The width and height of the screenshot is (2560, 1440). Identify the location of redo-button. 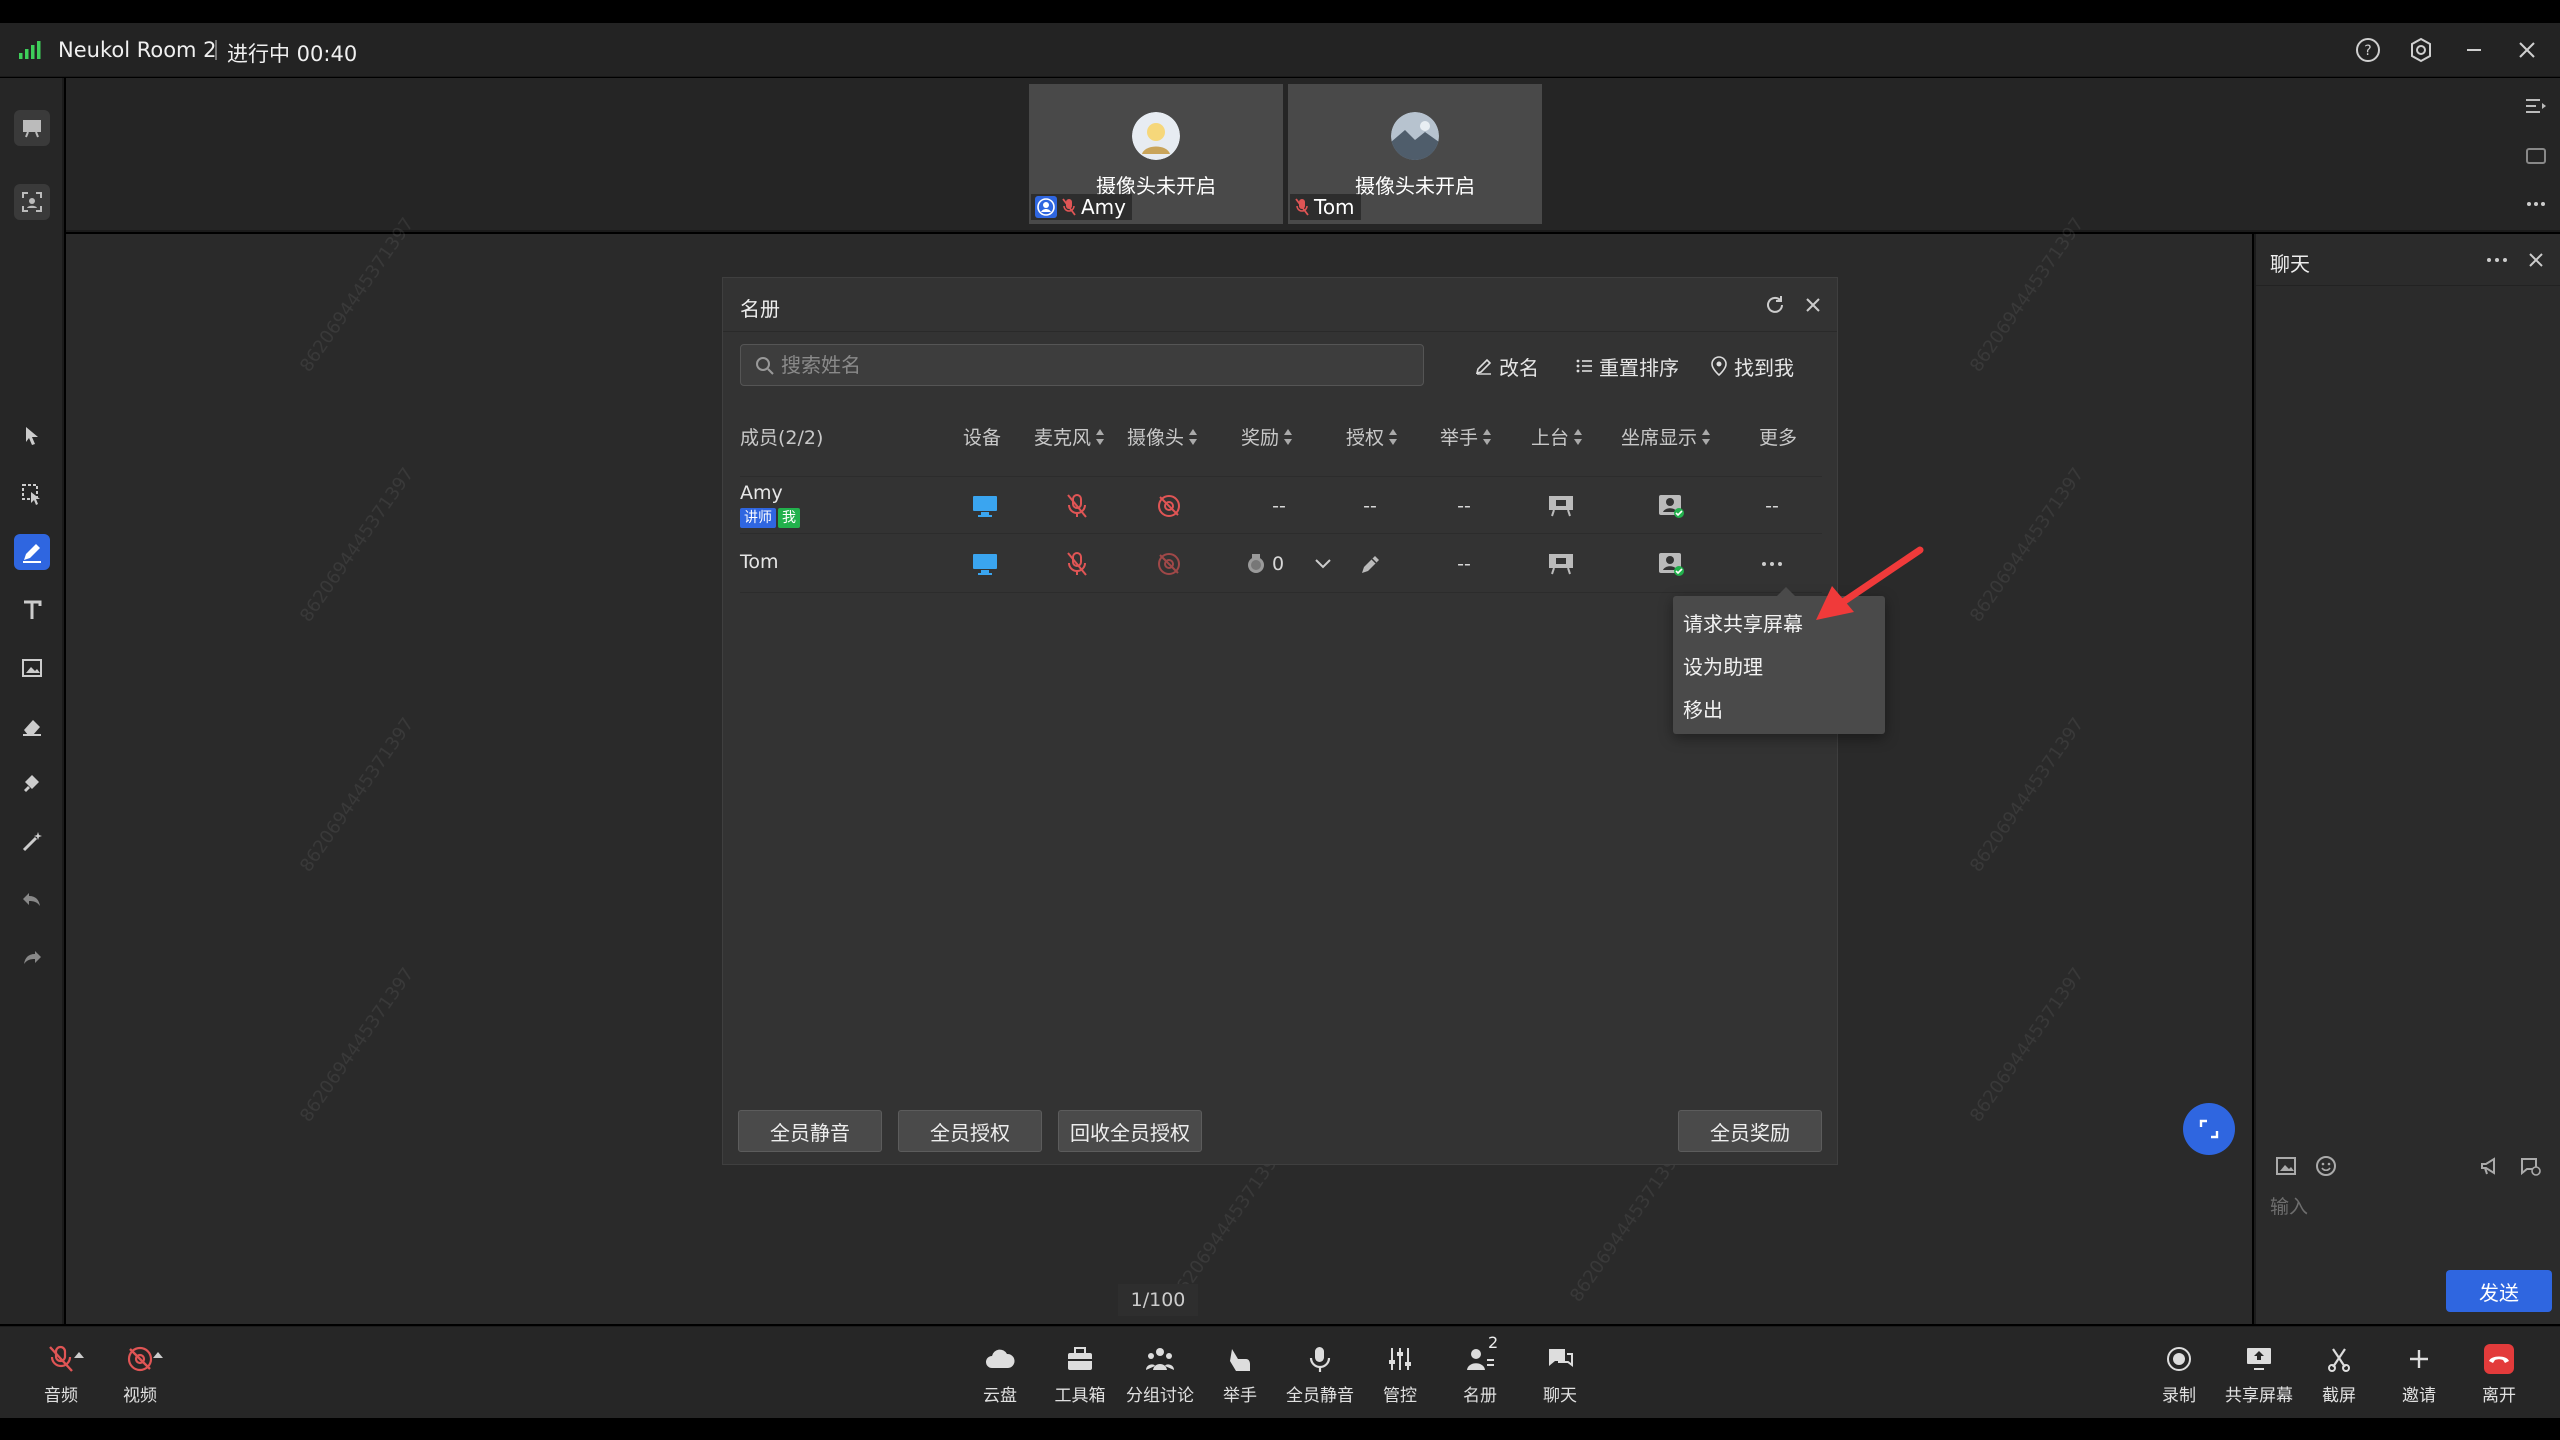
(32, 958).